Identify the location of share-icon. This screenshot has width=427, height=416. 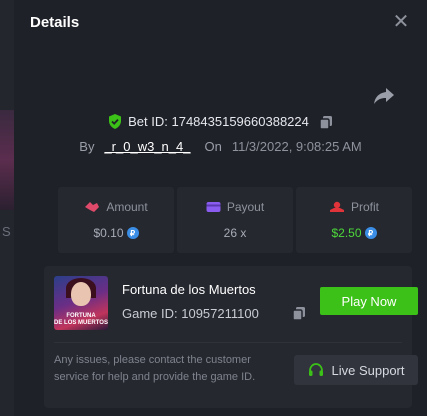
(384, 96).